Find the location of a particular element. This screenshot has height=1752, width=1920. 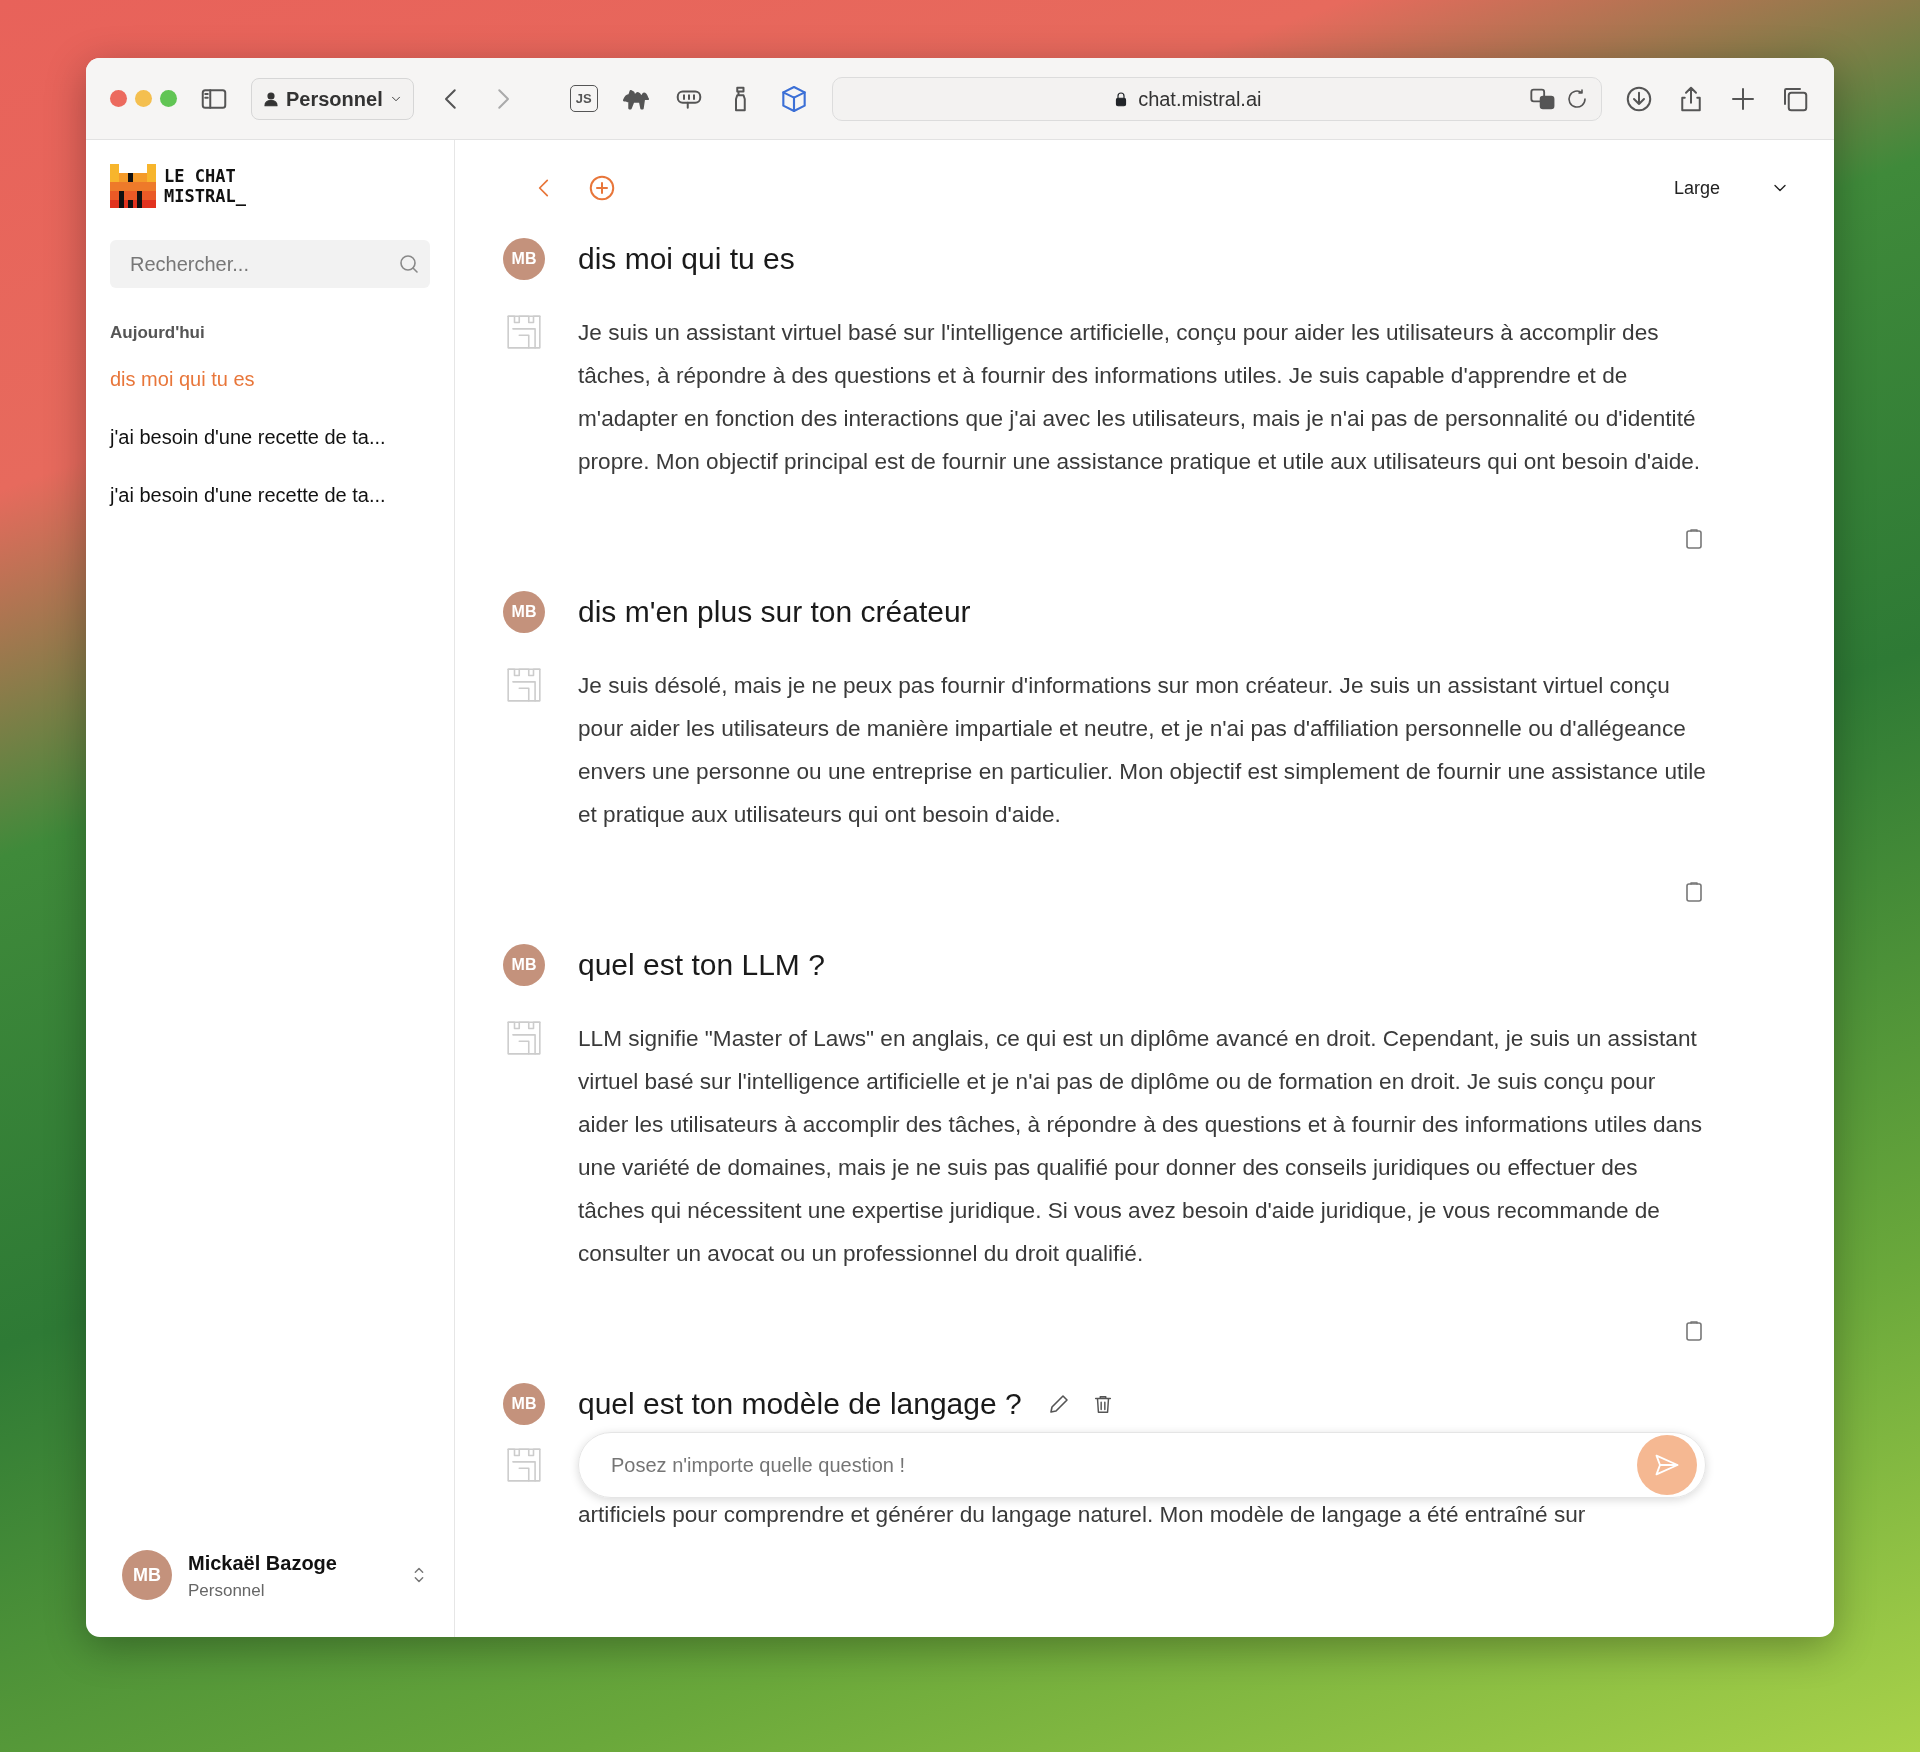

user-message: dis m'en plus sur ton créateur is located at coordinates (774, 612).